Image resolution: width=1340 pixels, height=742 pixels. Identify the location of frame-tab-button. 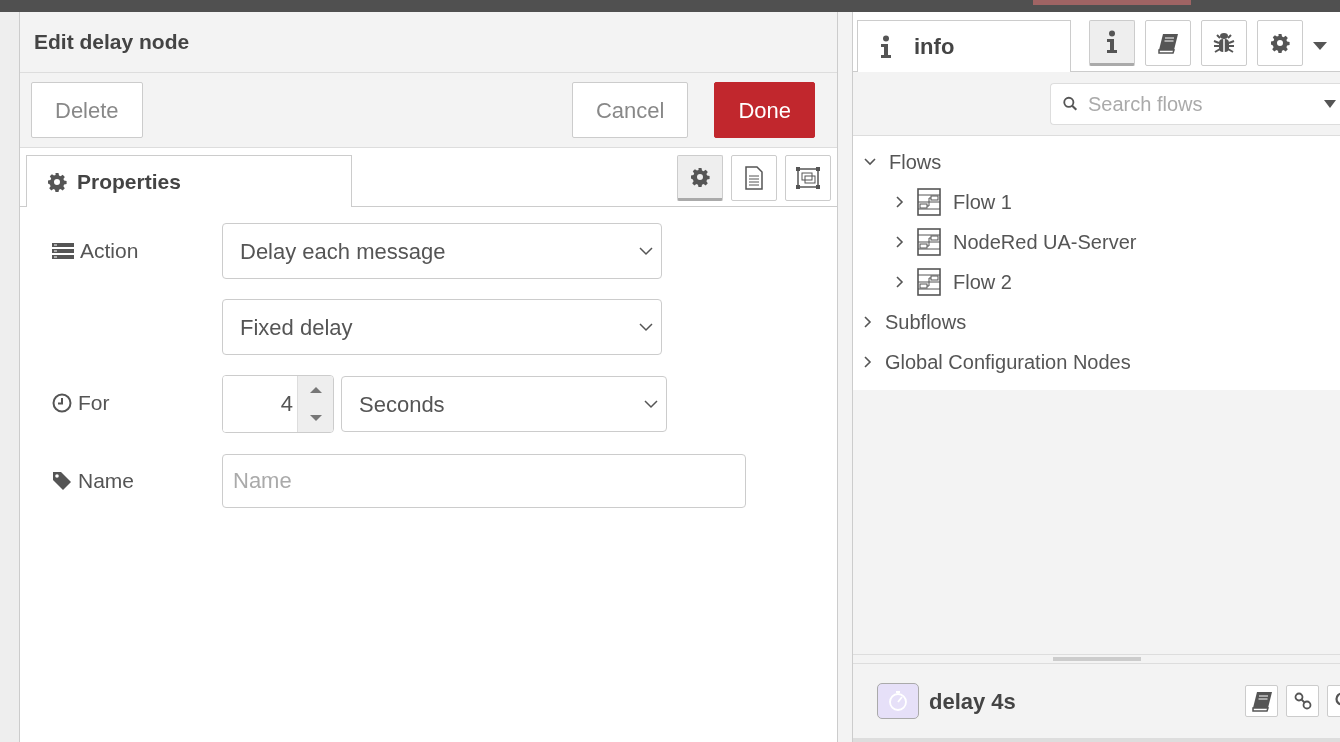
(808, 178).